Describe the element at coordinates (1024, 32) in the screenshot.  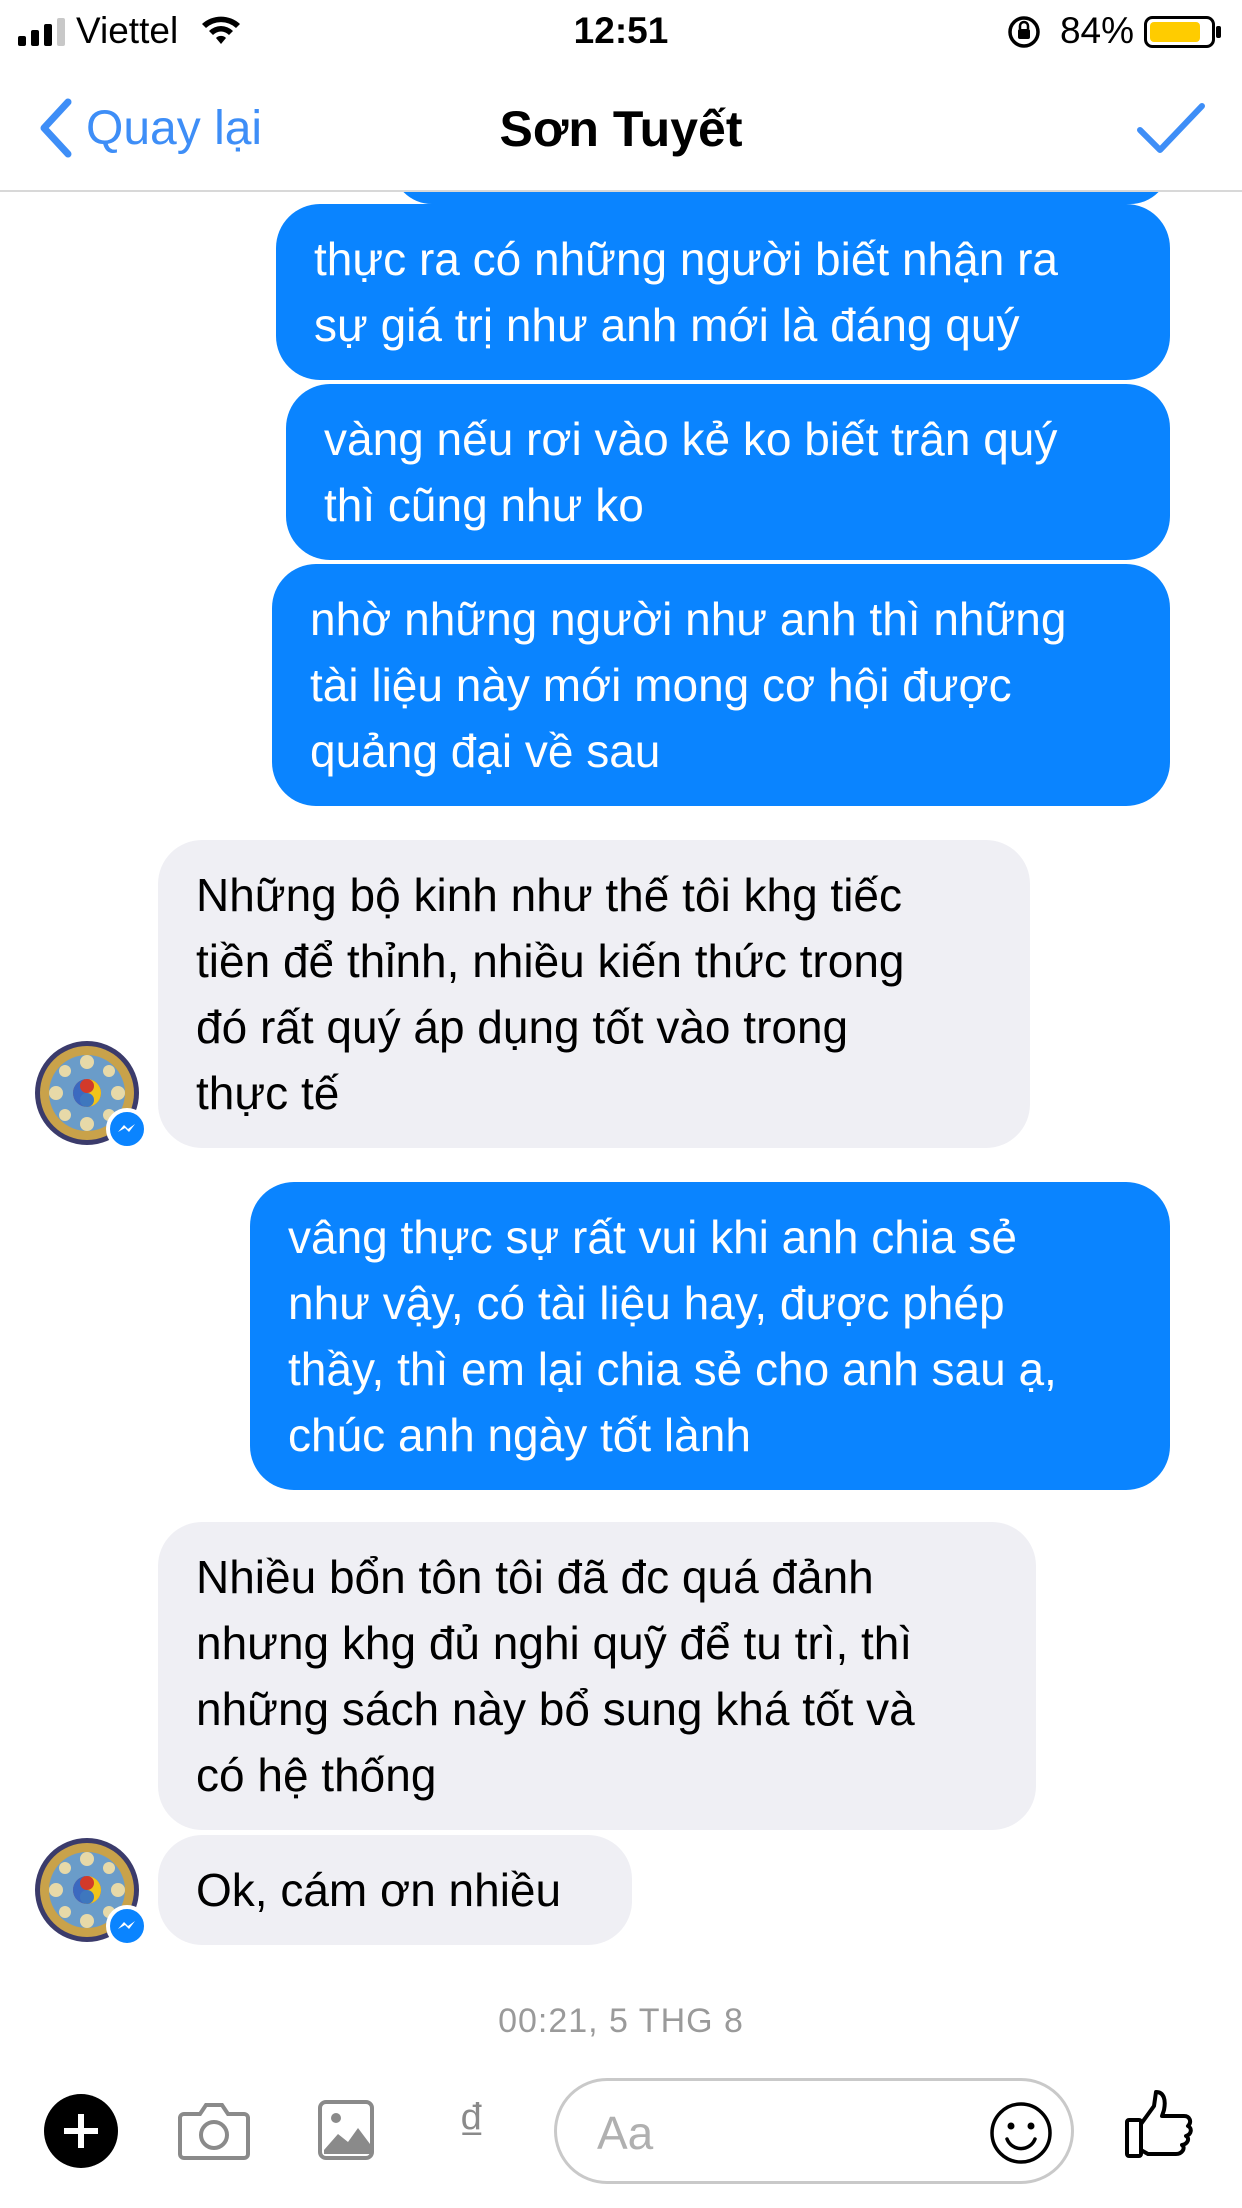
I see `rotation-lock-icon` at that location.